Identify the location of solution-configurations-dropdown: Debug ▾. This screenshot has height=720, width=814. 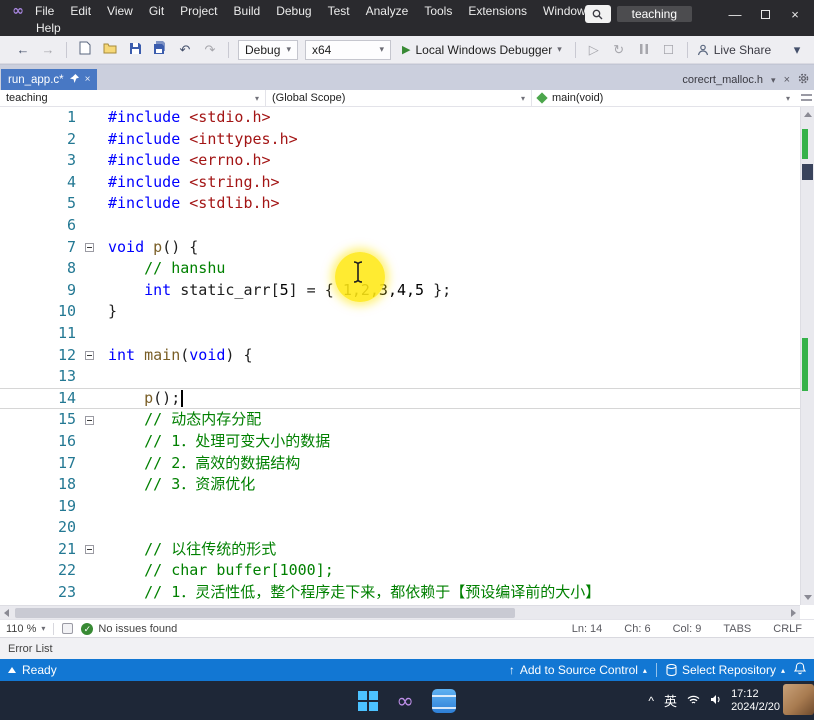
(268, 49).